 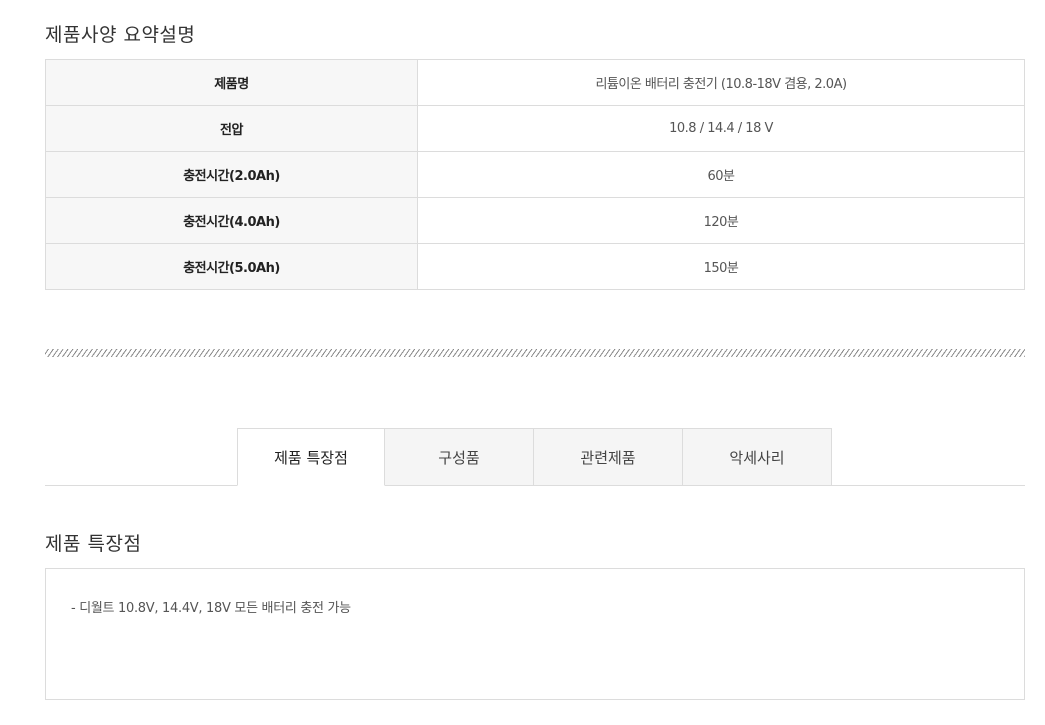 What do you see at coordinates (721, 174) in the screenshot?
I see `spec-value: 60분` at bounding box center [721, 174].